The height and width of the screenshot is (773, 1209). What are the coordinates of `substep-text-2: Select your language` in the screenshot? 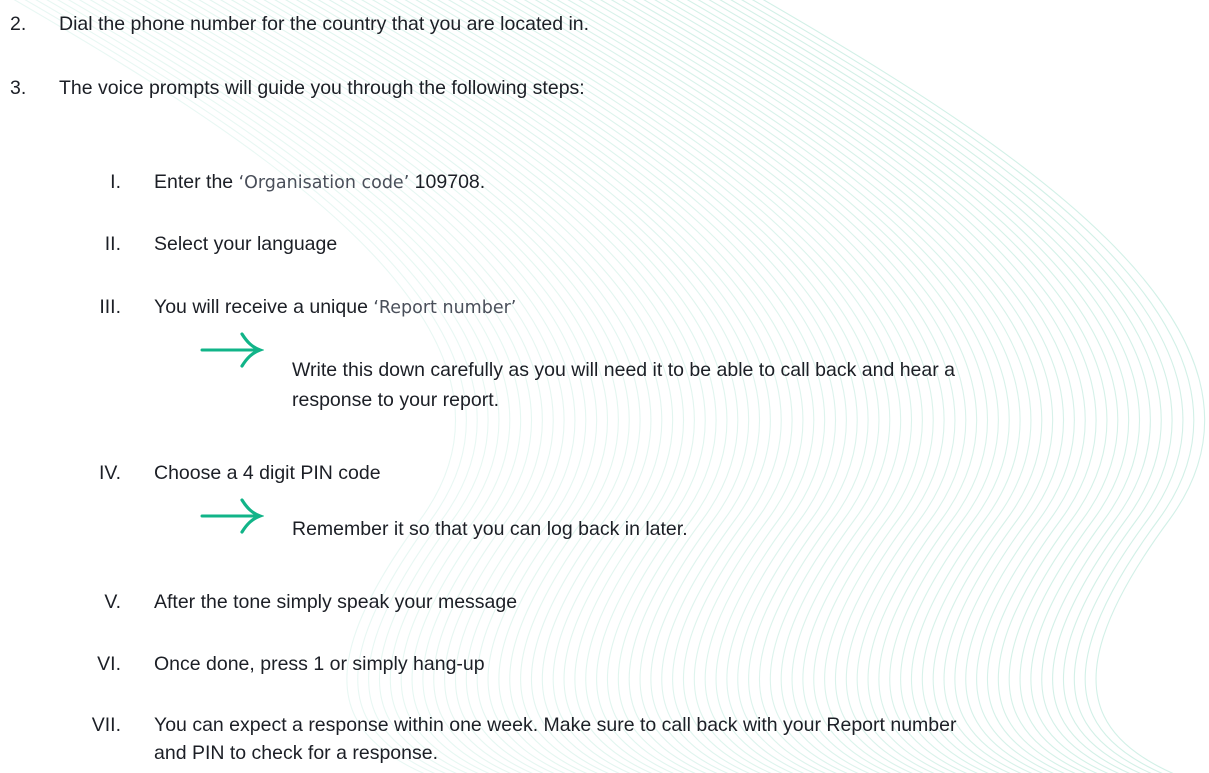 It's located at (246, 244).